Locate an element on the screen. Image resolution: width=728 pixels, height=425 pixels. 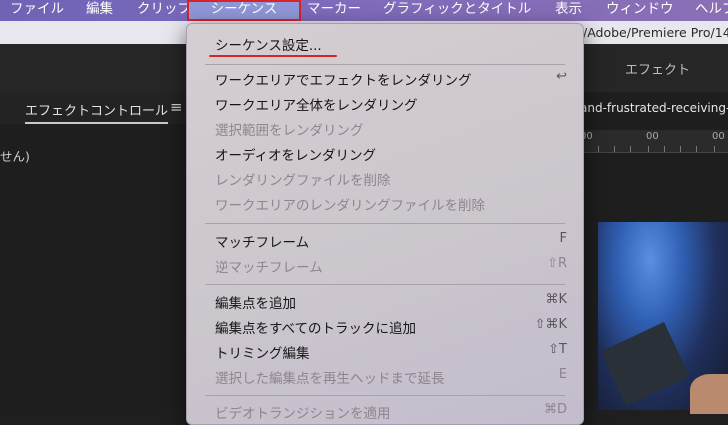
menu-item-add-edit: 編集点を追加 is located at coordinates (255, 302).